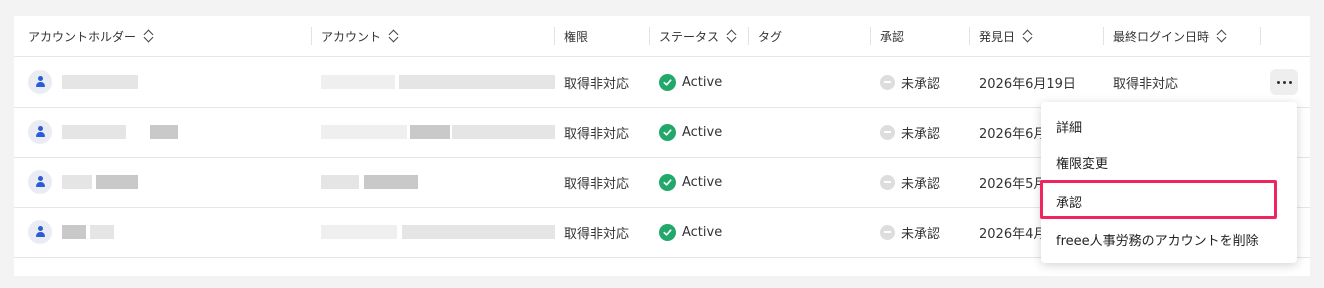 The height and width of the screenshot is (288, 1324). Describe the element at coordinates (91, 36) in the screenshot. I see `header-holder: アカウントホルダー` at that location.